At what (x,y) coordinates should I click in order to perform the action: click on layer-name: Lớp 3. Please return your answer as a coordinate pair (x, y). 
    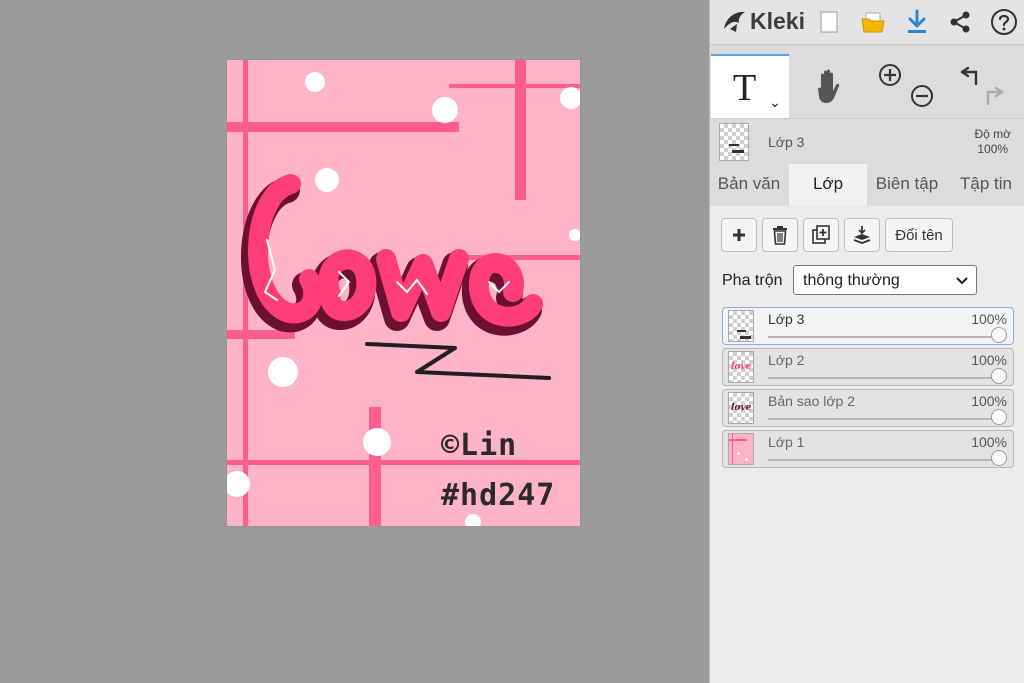
    Looking at the image, I should click on (786, 319).